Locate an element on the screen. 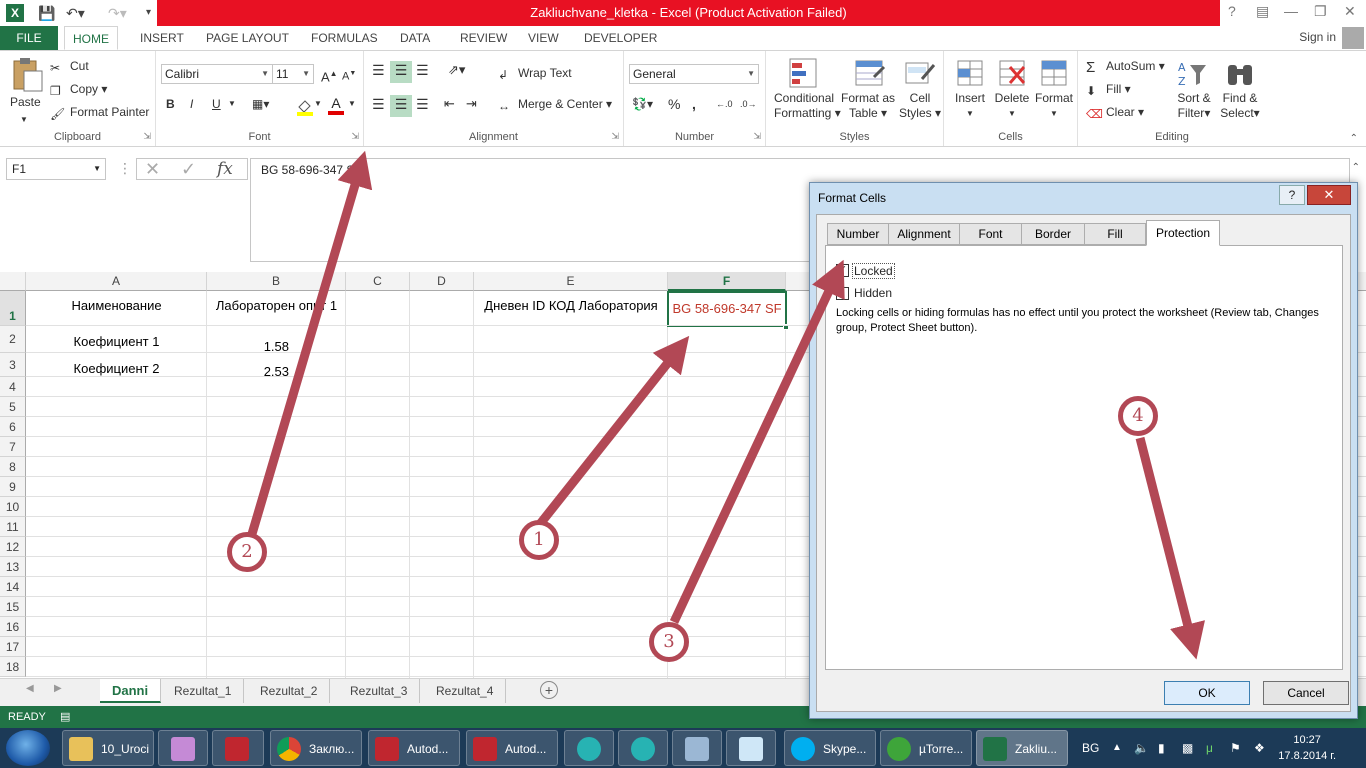 This screenshot has width=1366, height=768. tab-view: VIEW is located at coordinates (543, 38).